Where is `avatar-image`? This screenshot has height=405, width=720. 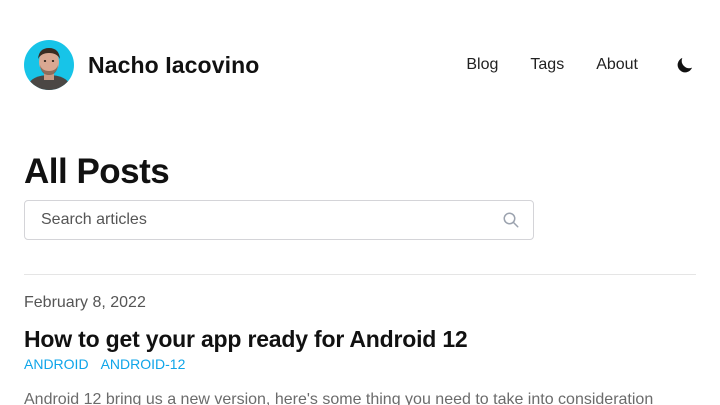 avatar-image is located at coordinates (49, 65).